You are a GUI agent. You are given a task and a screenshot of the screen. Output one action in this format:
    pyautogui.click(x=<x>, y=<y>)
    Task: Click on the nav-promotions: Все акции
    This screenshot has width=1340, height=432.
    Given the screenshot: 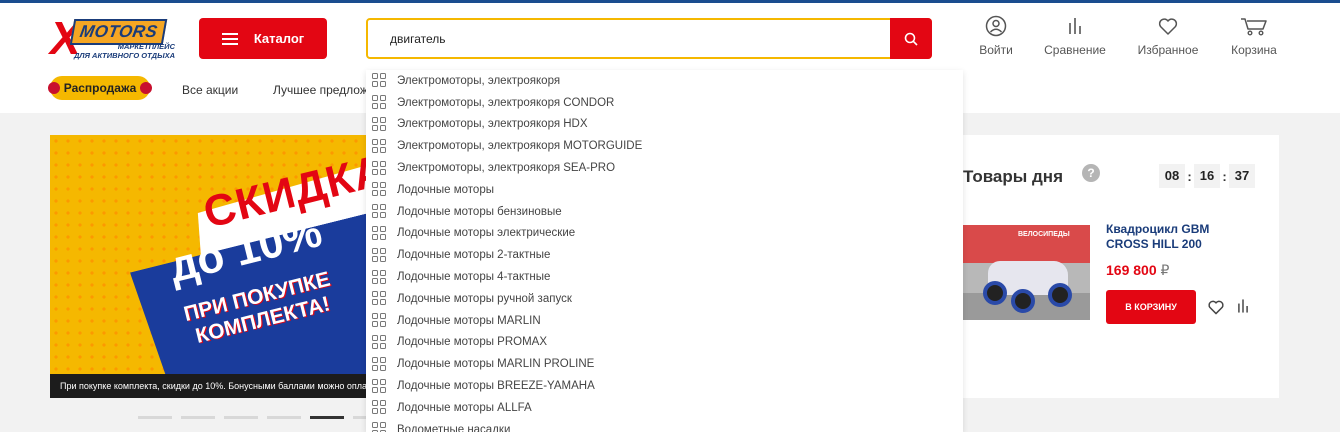 What is the action you would take?
    pyautogui.click(x=210, y=90)
    